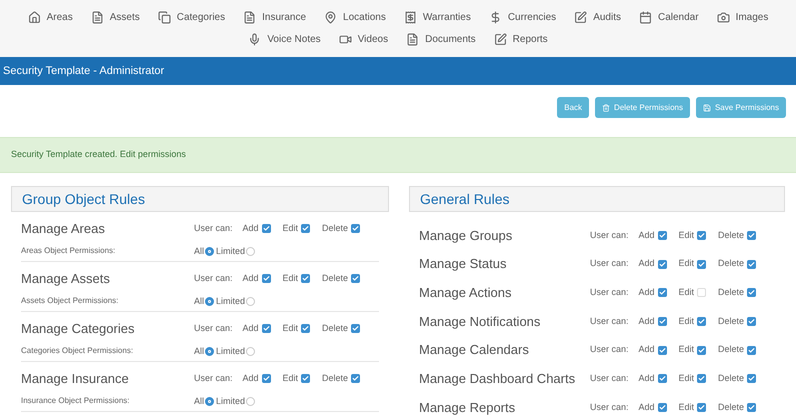 Image resolution: width=796 pixels, height=415 pixels. What do you see at coordinates (441, 39) in the screenshot?
I see `nav-link: Documents` at bounding box center [441, 39].